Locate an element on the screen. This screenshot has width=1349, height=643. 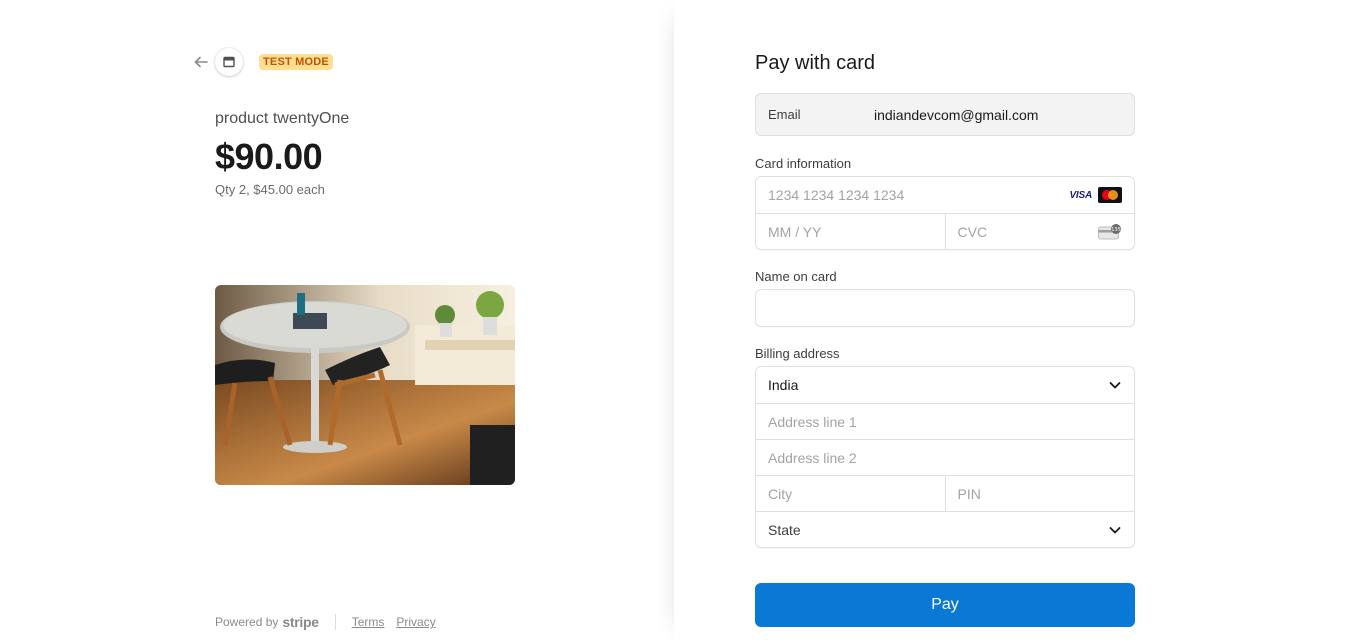
pin-input: PIN is located at coordinates (1039, 493).